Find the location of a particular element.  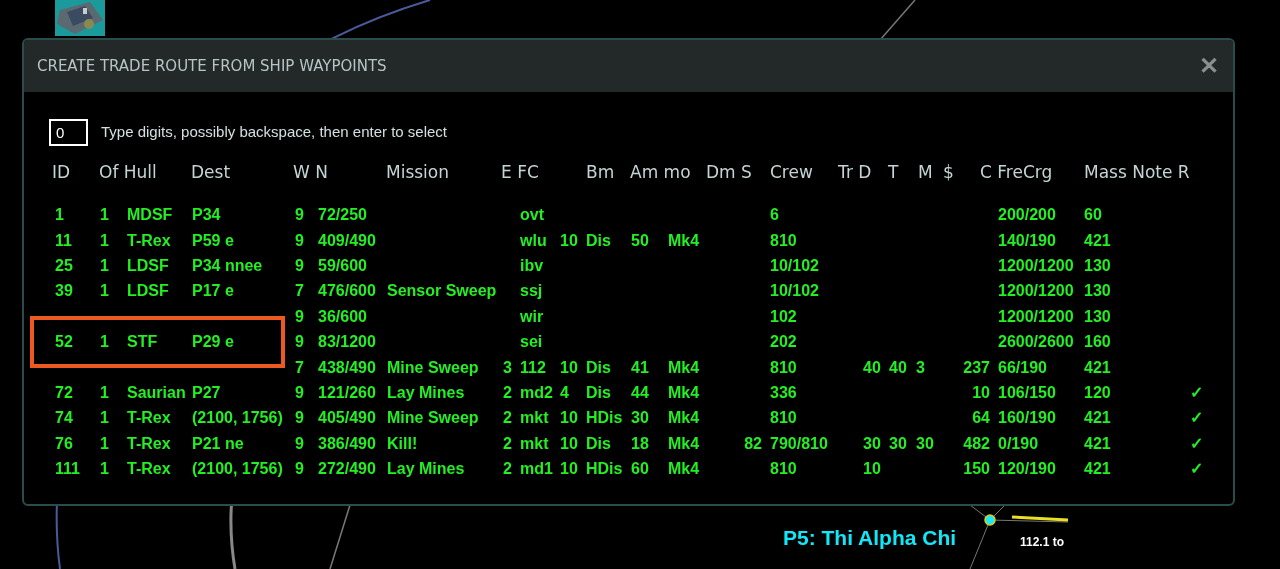

column-header: C FreCrg is located at coordinates (1017, 172).